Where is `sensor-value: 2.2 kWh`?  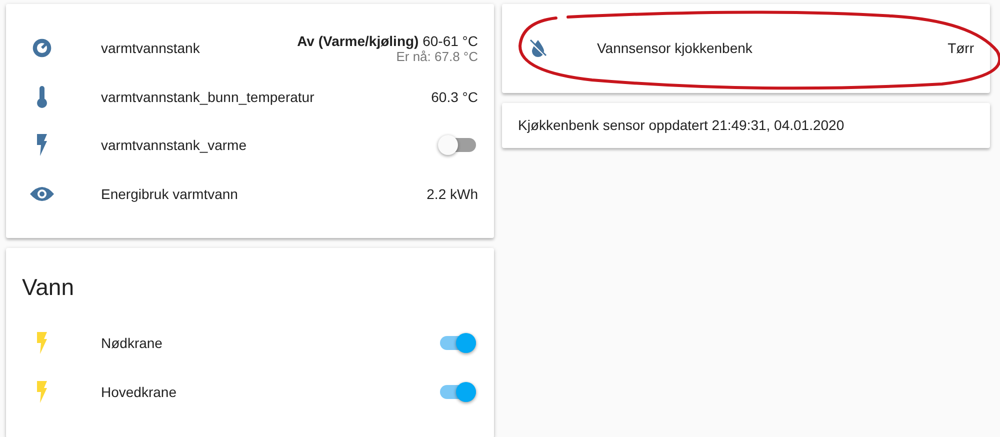 sensor-value: 2.2 kWh is located at coordinates (452, 194).